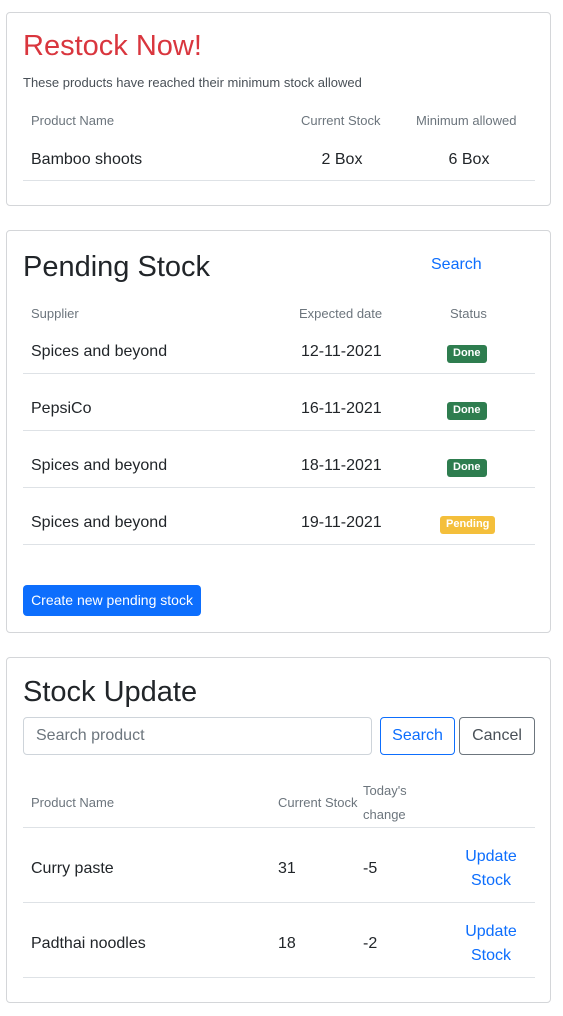 This screenshot has height=1016, width=563. I want to click on cancel-button: Cancel, so click(497, 736).